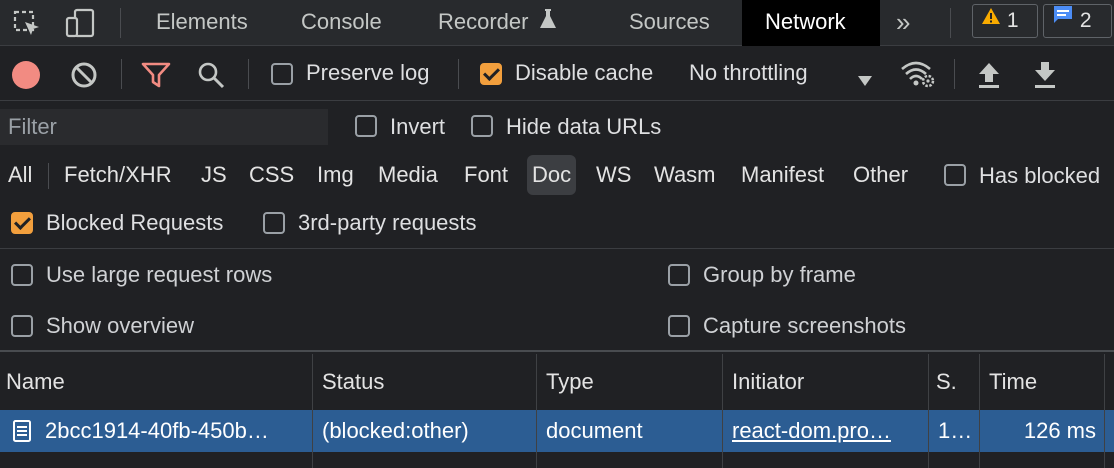 This screenshot has width=1114, height=468. Describe the element at coordinates (335, 175) in the screenshot. I see `type-filter-img: Img` at that location.